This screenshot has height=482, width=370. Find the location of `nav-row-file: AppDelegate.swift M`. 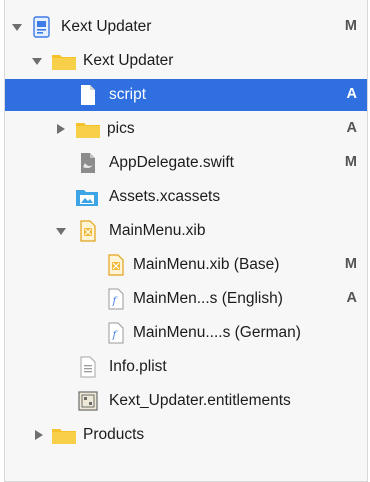

nav-row-file: AppDelegate.swift M is located at coordinates (186, 163).